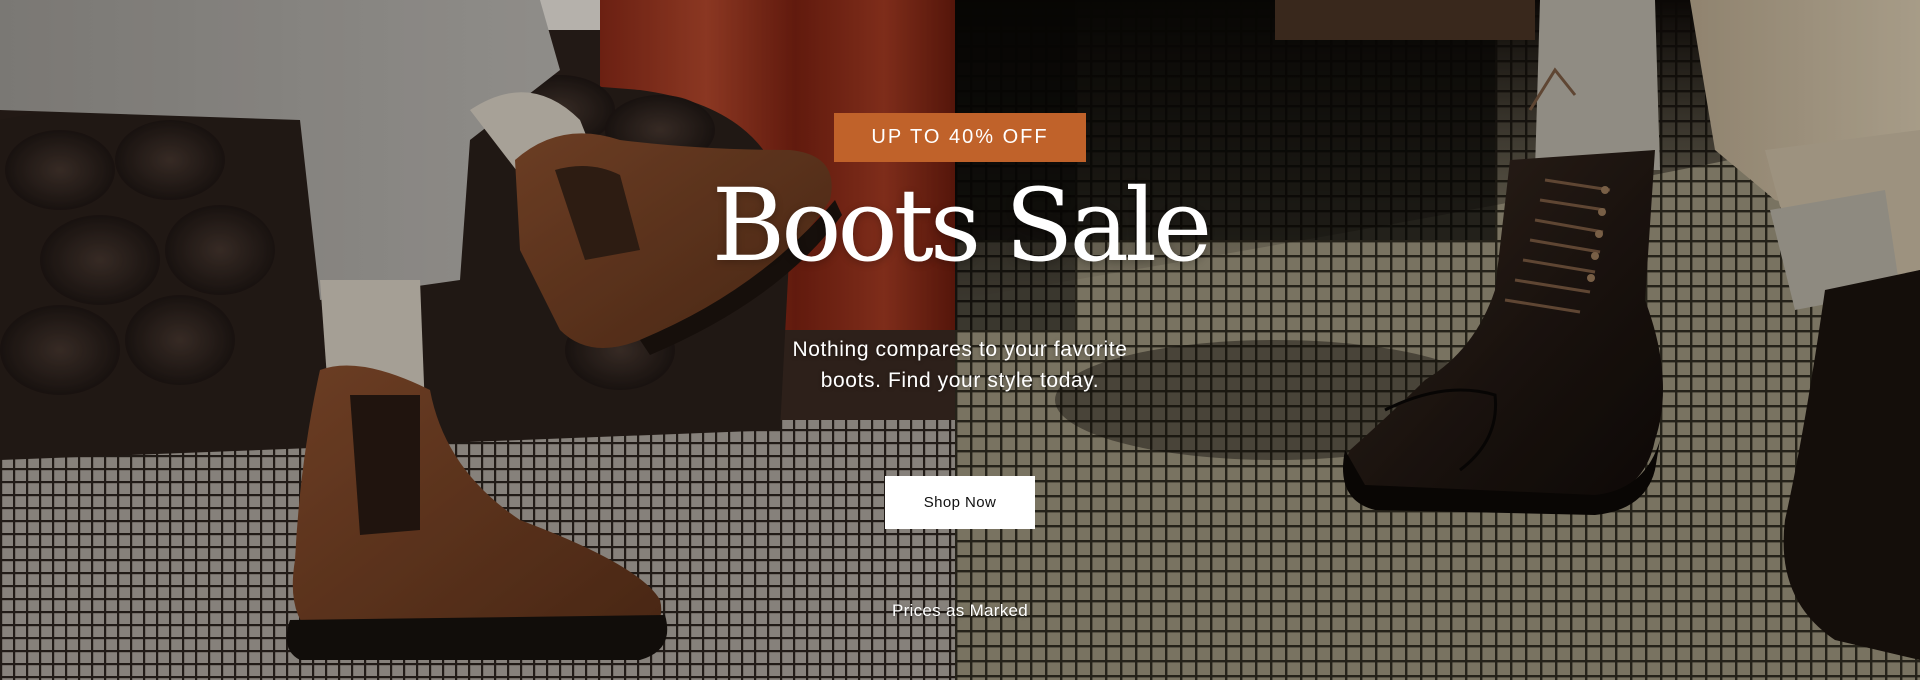 The height and width of the screenshot is (680, 1920). I want to click on subtitle-line-2: boots. Find your style today., so click(960, 380).